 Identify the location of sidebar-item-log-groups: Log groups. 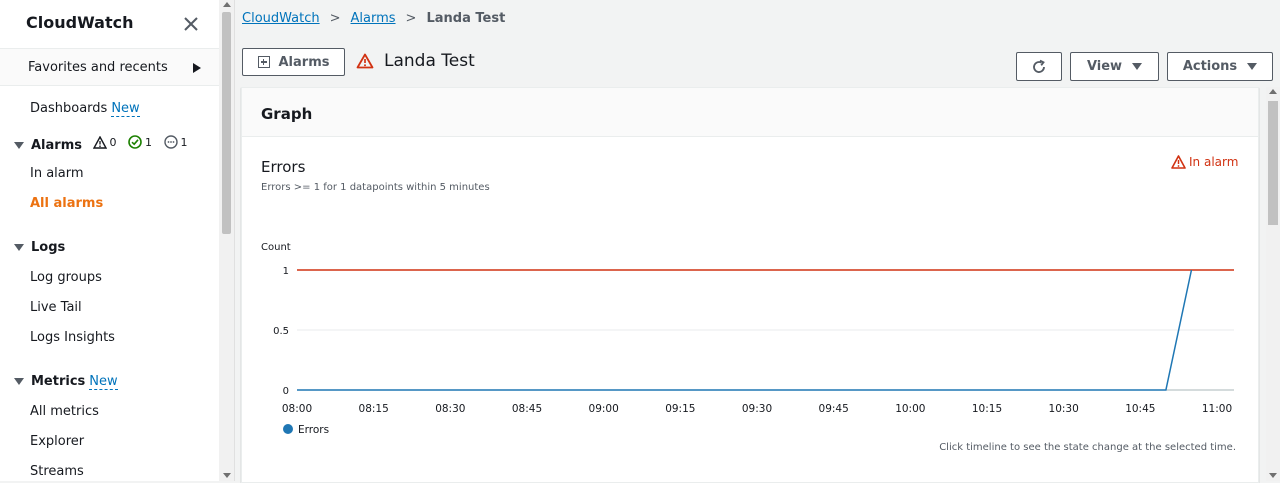
(66, 277).